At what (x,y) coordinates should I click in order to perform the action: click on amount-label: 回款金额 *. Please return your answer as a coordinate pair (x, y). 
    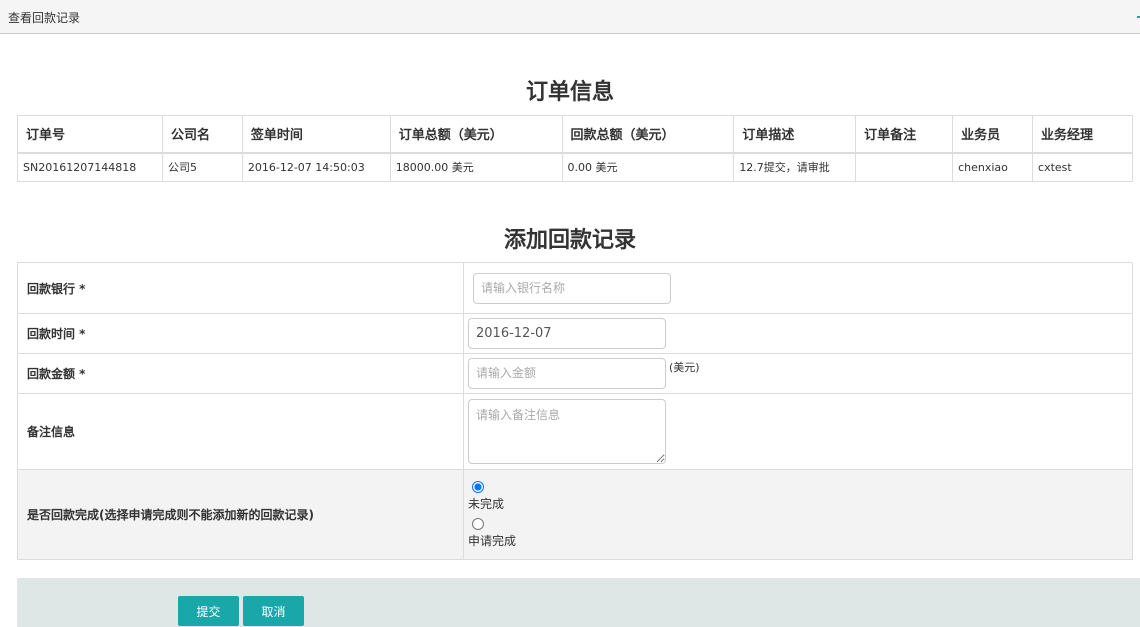
    Looking at the image, I should click on (240, 373).